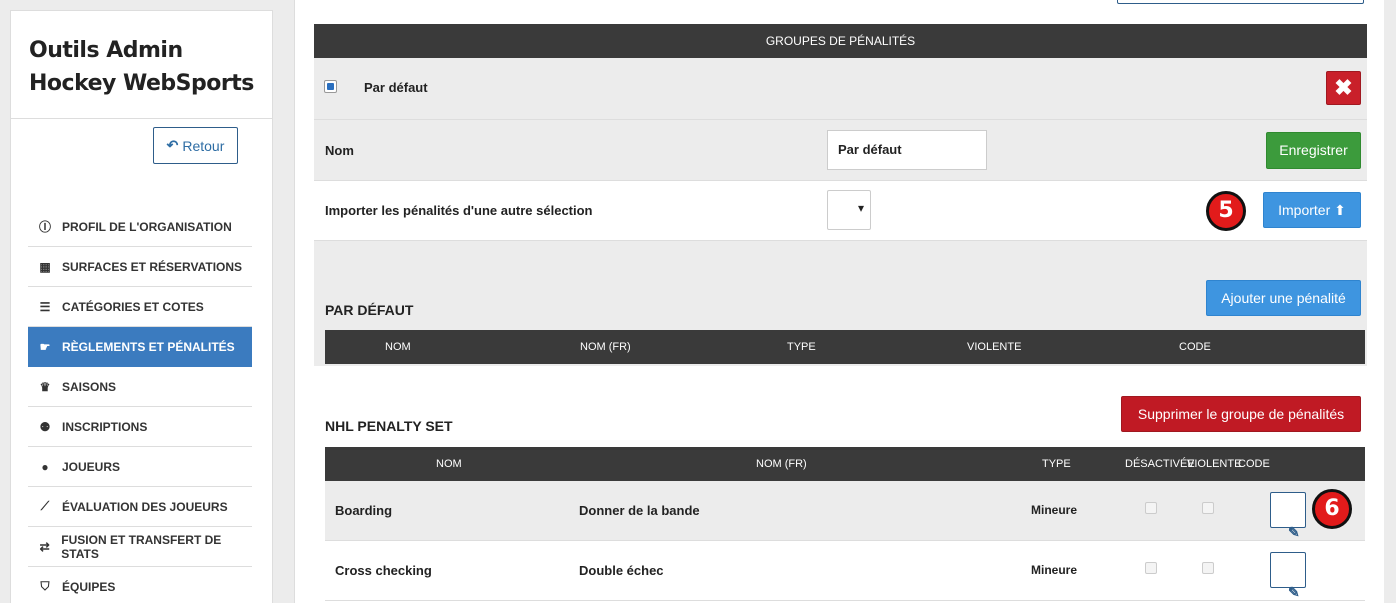 The width and height of the screenshot is (1396, 603). What do you see at coordinates (330, 86) in the screenshot?
I see `group-select-checkbox` at bounding box center [330, 86].